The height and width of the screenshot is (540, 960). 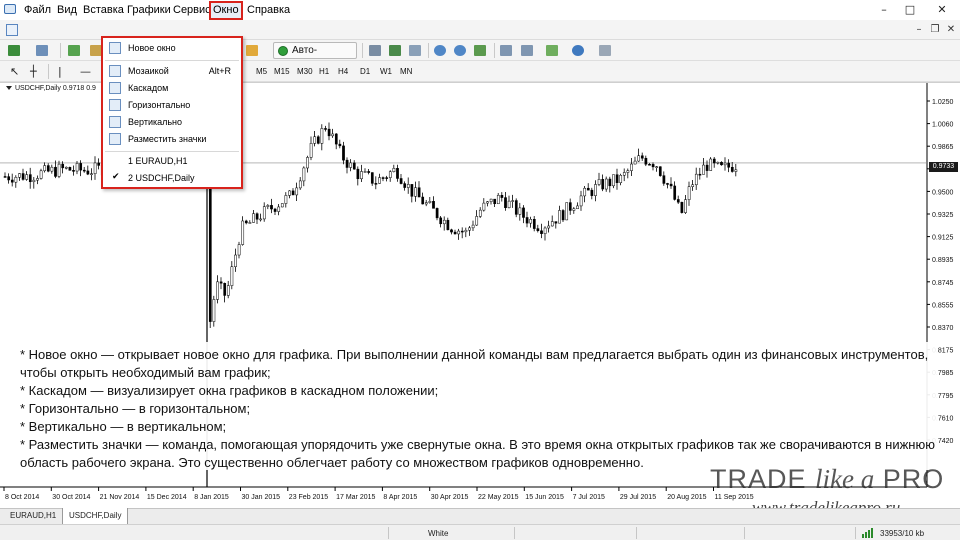 What do you see at coordinates (910, 10) in the screenshot?
I see `maximize-window-button: □` at bounding box center [910, 10].